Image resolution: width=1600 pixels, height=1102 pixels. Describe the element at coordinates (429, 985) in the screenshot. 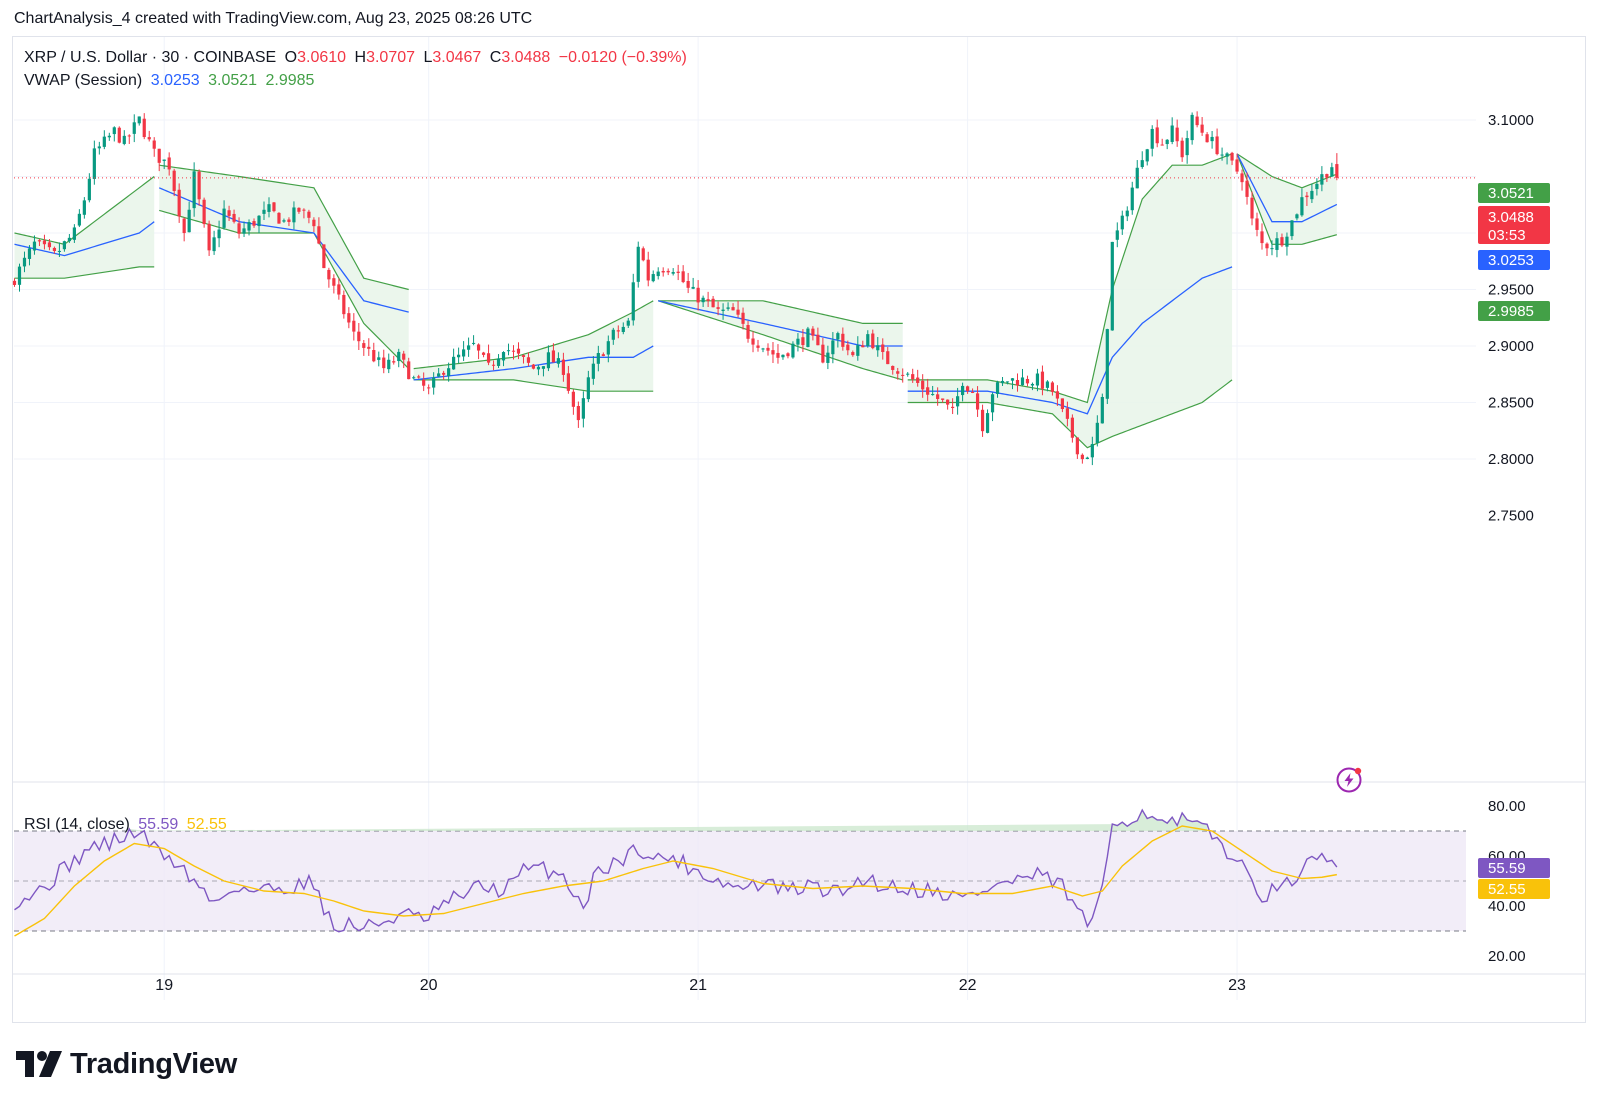

I see `time-tick-label: 20` at that location.